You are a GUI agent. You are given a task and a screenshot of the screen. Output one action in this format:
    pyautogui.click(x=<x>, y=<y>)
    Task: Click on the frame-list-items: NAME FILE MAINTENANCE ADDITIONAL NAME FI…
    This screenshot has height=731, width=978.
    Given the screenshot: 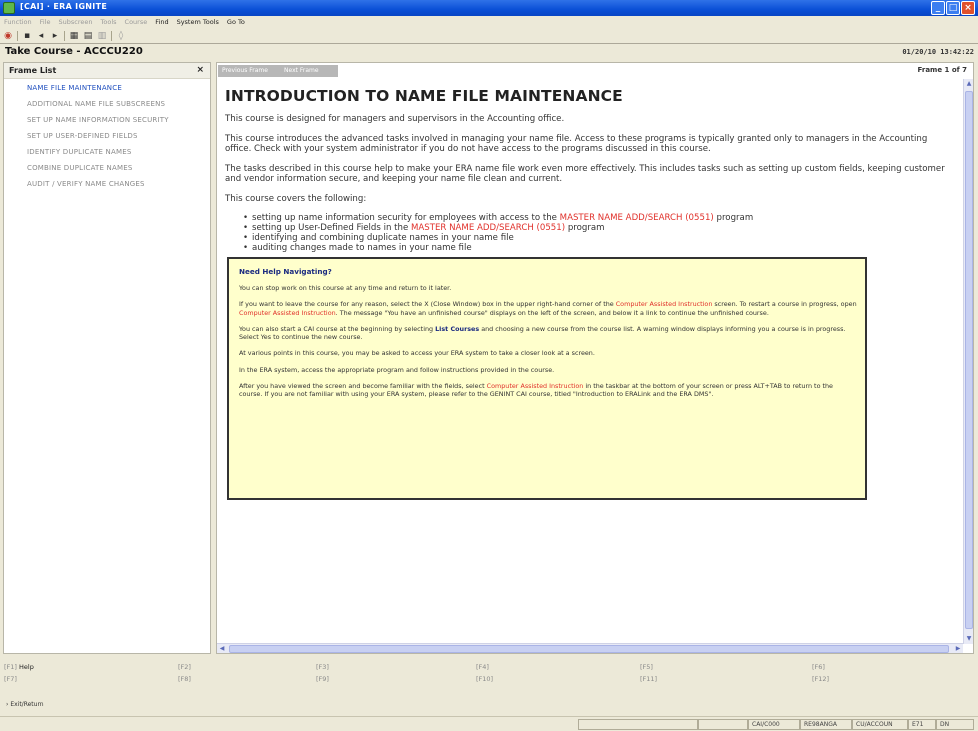 What is the action you would take?
    pyautogui.click(x=107, y=134)
    